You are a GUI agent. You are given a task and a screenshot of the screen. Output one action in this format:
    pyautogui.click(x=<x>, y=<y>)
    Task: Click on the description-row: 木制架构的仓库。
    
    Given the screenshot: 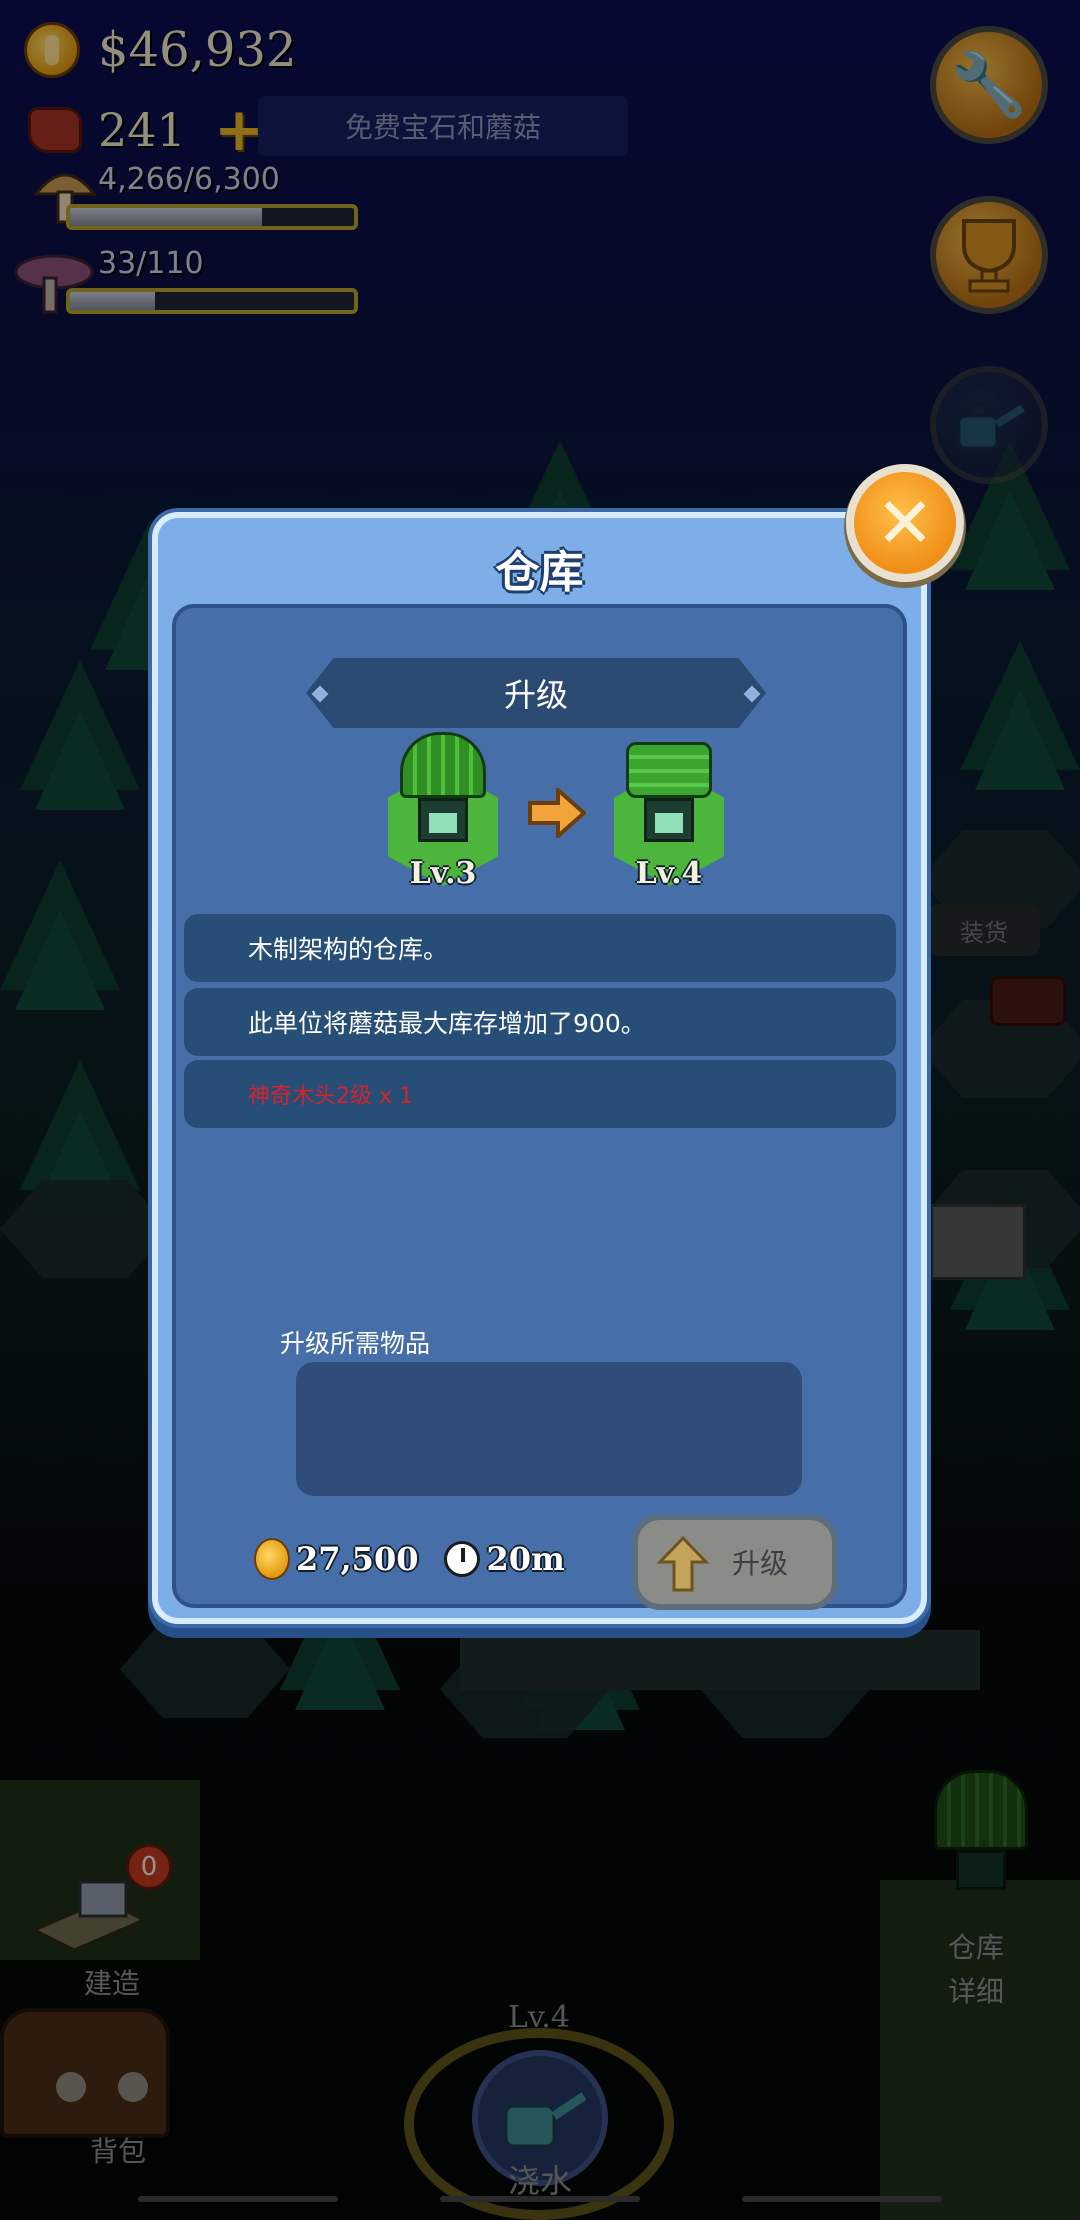 What is the action you would take?
    pyautogui.click(x=540, y=948)
    